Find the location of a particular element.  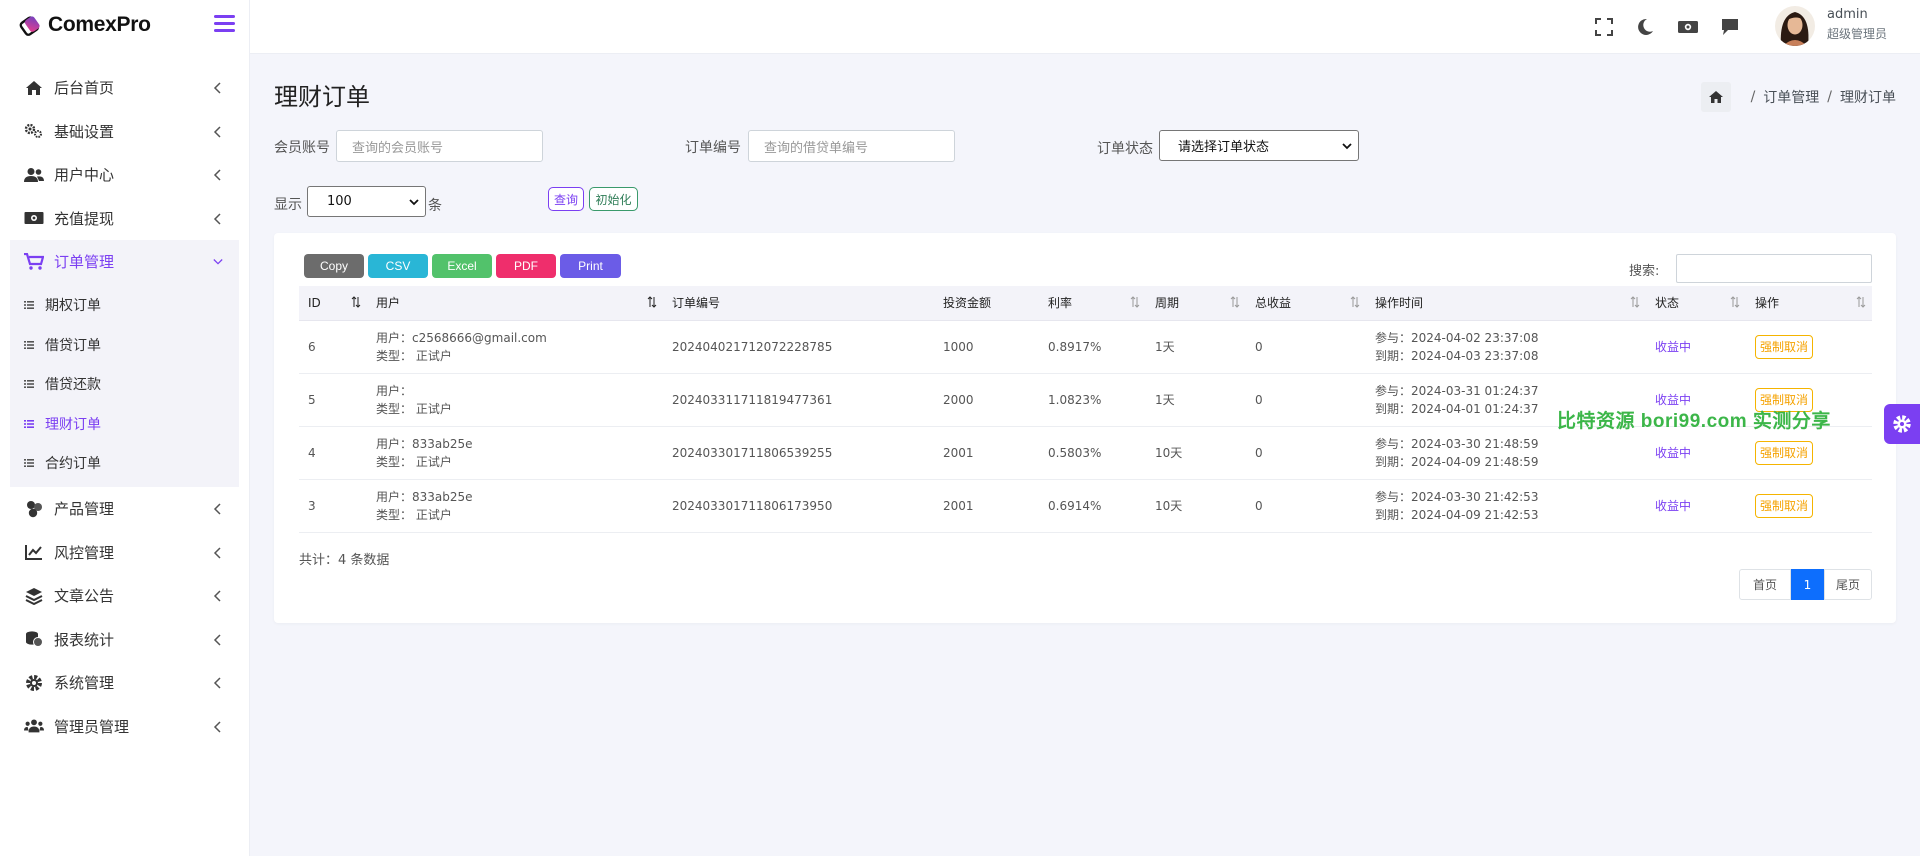

chart-line-icon is located at coordinates (34, 552).